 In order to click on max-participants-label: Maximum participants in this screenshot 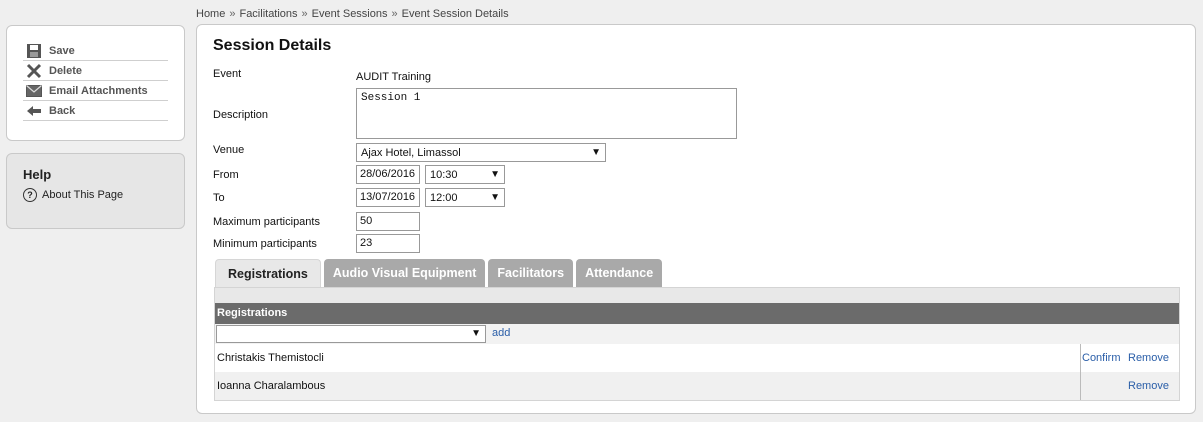, I will do `click(266, 222)`.